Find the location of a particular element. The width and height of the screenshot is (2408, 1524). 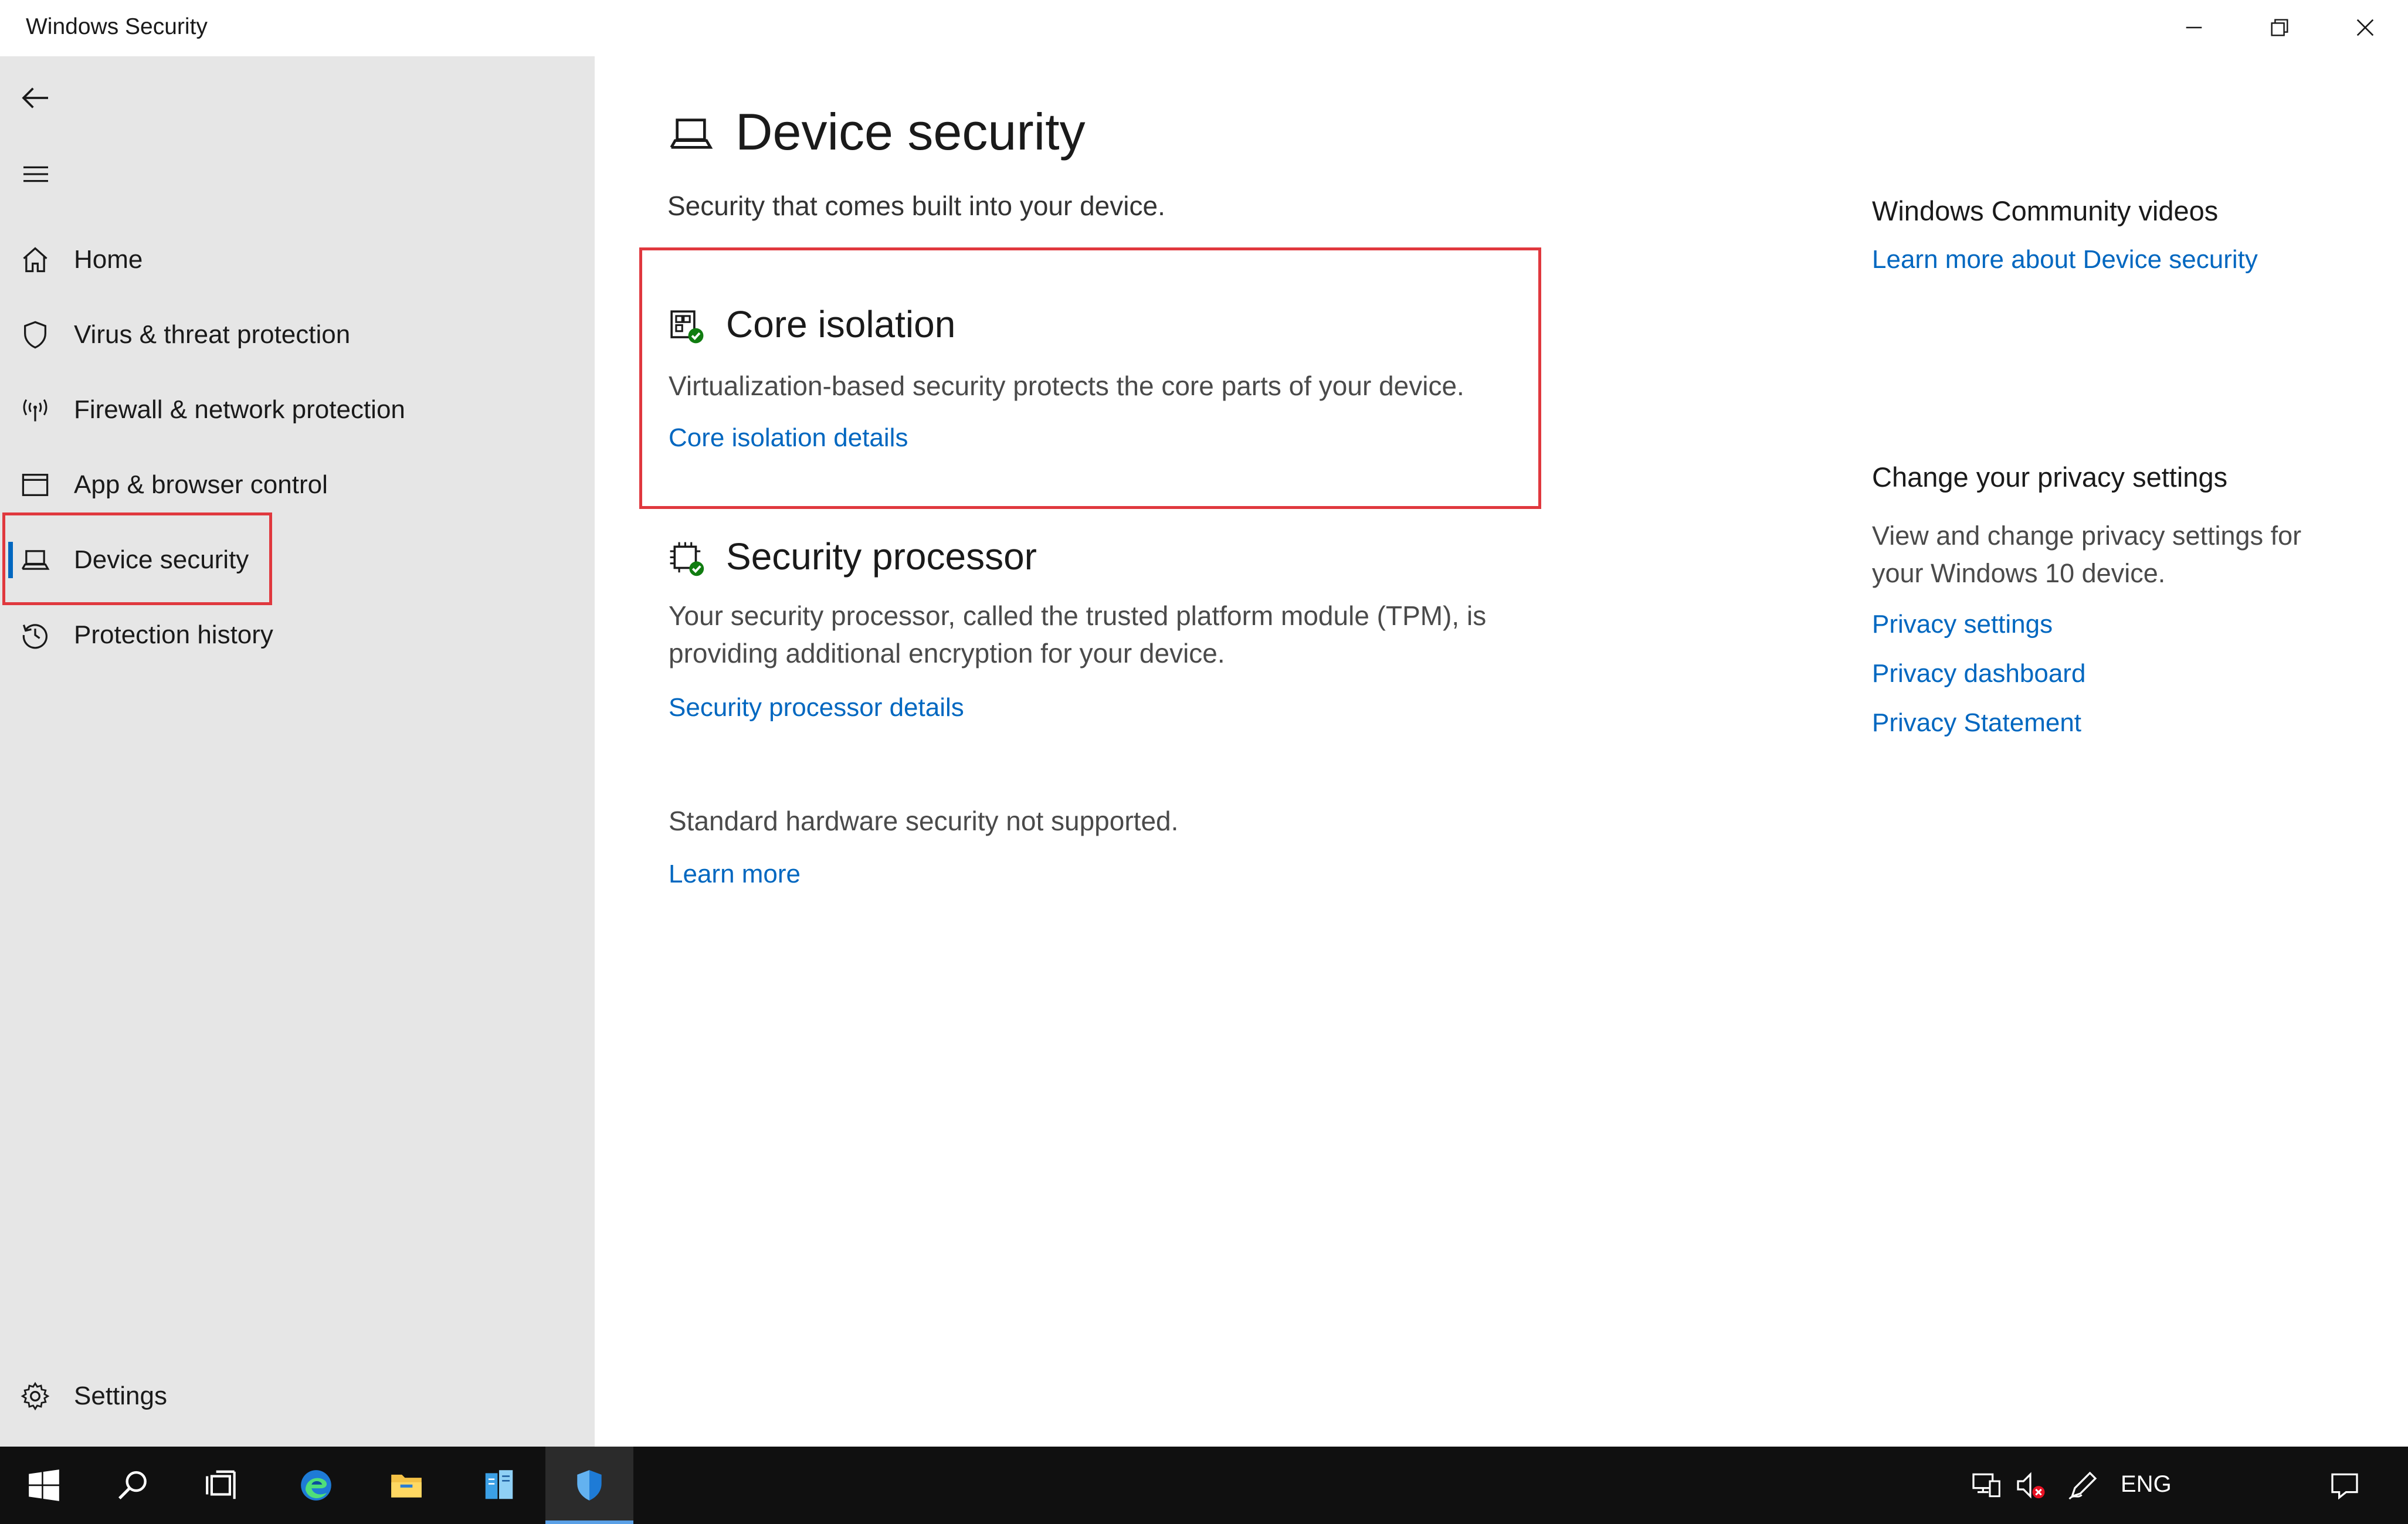

sidebar-item-home: Home is located at coordinates (297, 259).